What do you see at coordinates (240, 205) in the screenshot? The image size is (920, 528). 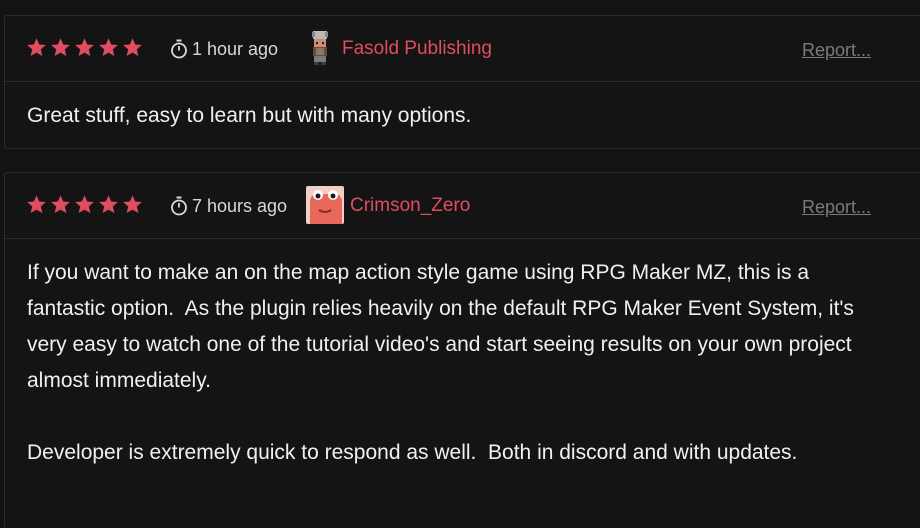 I see `time-ago-label: 7 hours ago` at bounding box center [240, 205].